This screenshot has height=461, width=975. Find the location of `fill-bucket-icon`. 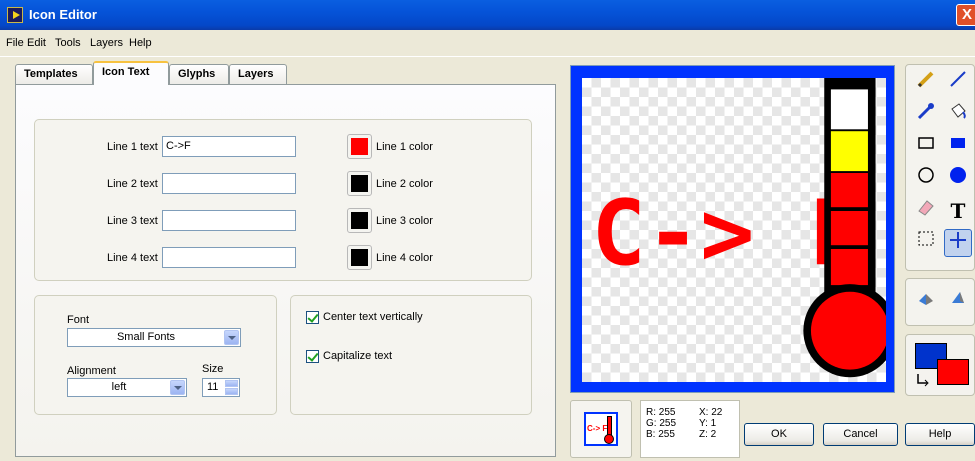

fill-bucket-icon is located at coordinates (958, 115).